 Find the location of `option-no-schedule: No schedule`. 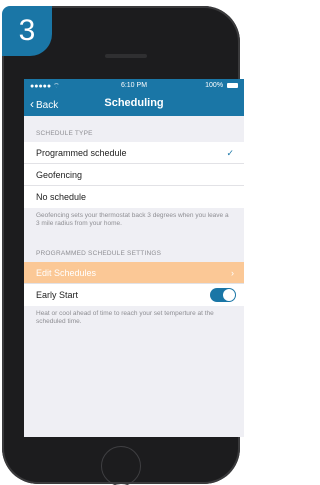

option-no-schedule: No schedule is located at coordinates (134, 197).